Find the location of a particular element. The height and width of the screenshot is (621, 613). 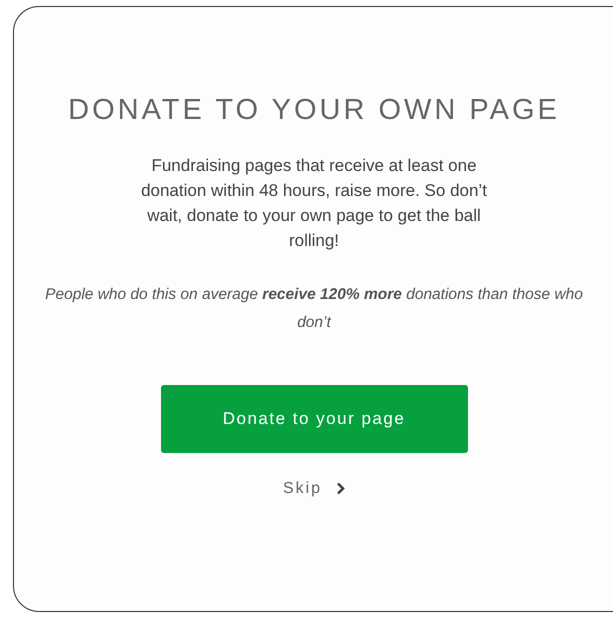

note-text: People who do this on average receive 120% more donations than those who don’t is located at coordinates (314, 308).